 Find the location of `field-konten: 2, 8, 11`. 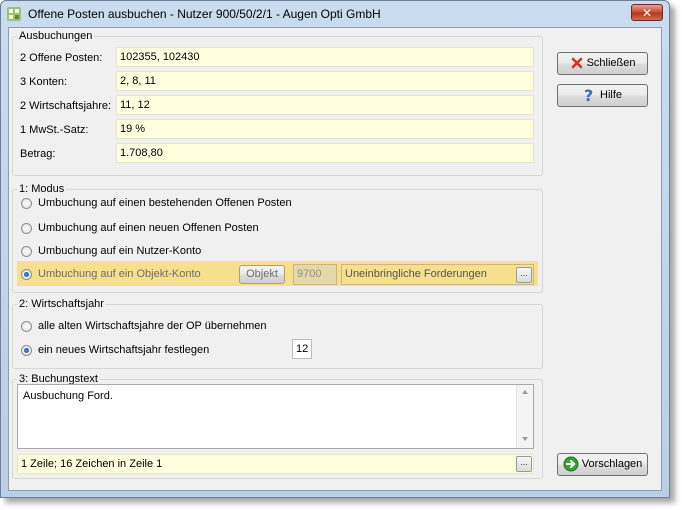

field-konten: 2, 8, 11 is located at coordinates (325, 81).